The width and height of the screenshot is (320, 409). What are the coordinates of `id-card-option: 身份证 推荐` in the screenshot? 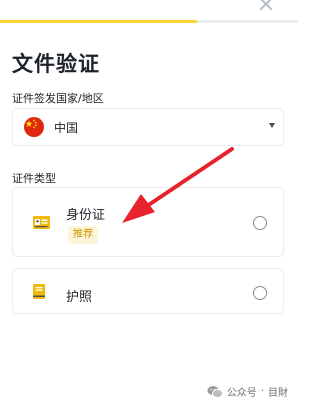 It's located at (148, 222).